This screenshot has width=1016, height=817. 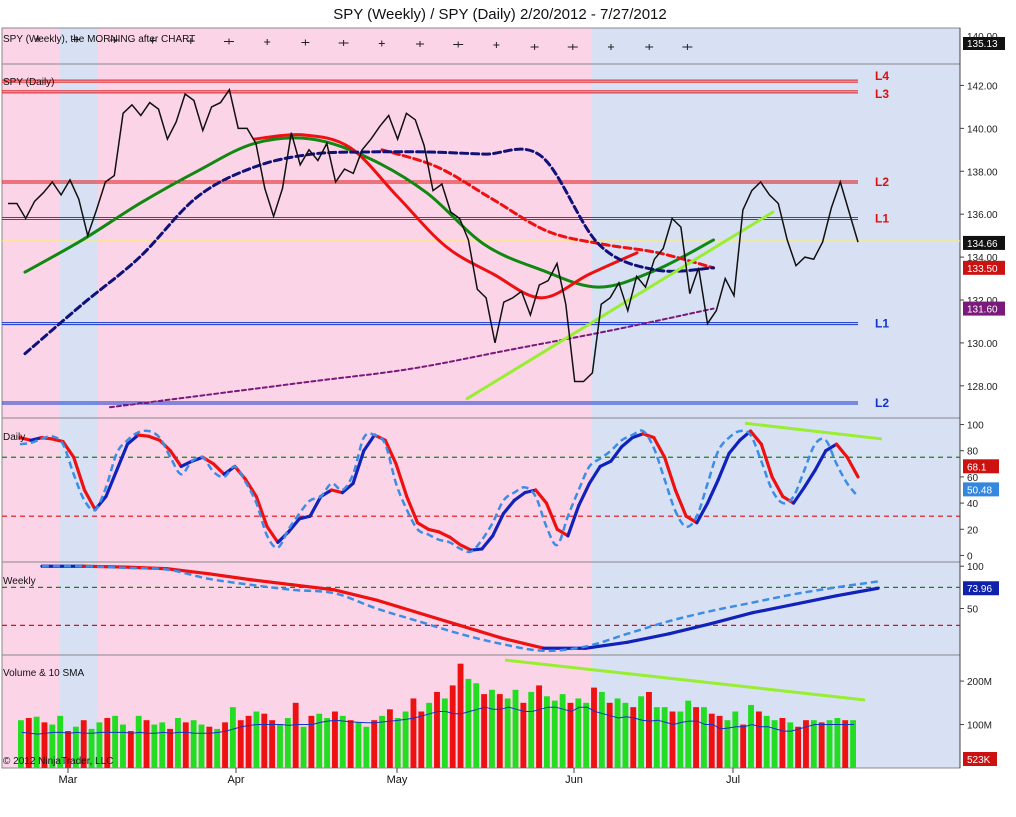 What do you see at coordinates (973, 478) in the screenshot?
I see `y-tick-label: 60` at bounding box center [973, 478].